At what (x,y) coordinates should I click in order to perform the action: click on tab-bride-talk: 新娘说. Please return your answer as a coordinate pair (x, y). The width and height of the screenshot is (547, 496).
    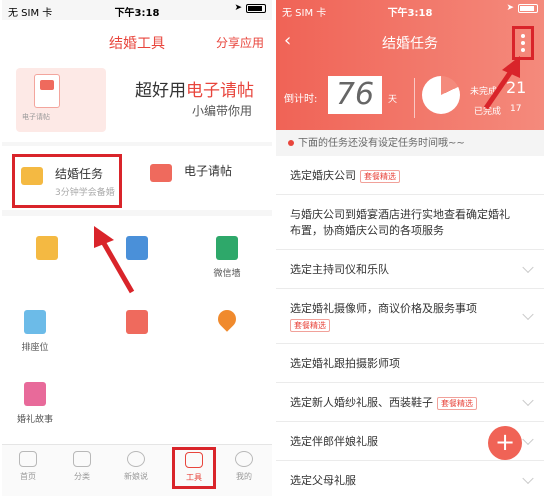
    Looking at the image, I should click on (136, 466).